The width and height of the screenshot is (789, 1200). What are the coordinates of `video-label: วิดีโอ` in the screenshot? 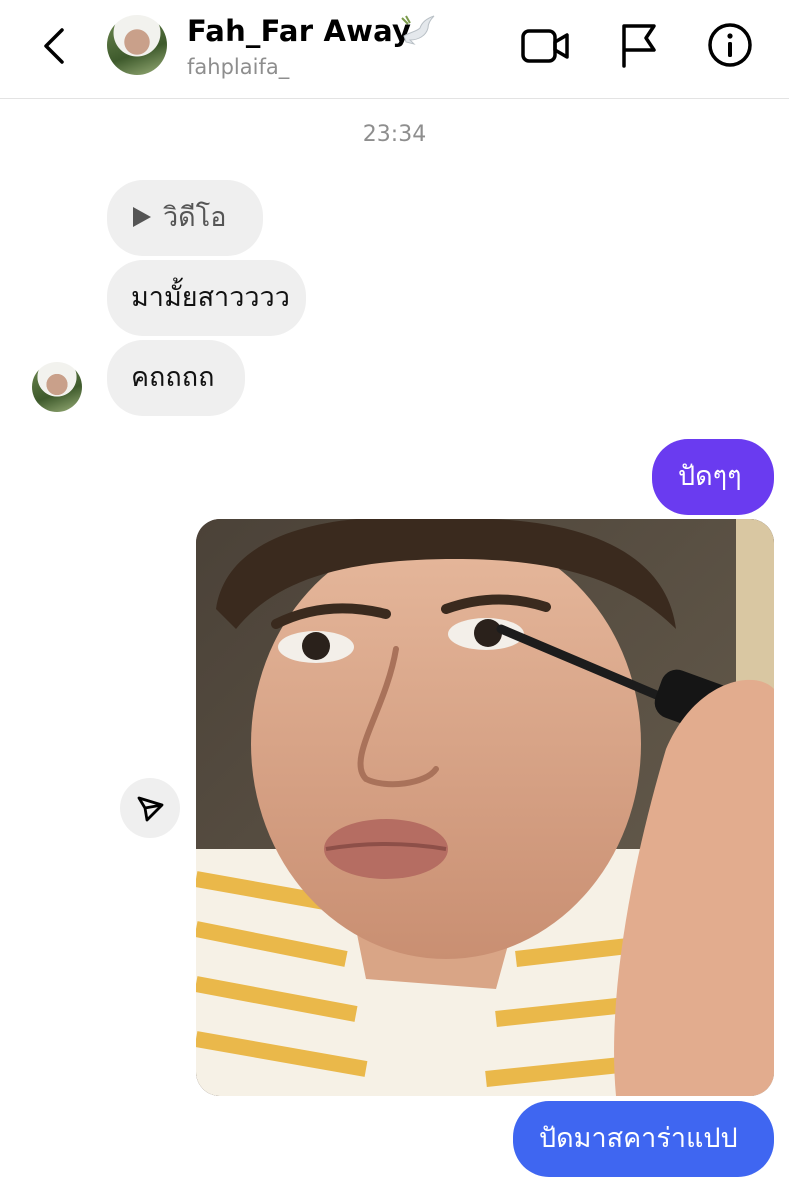 It's located at (195, 217).